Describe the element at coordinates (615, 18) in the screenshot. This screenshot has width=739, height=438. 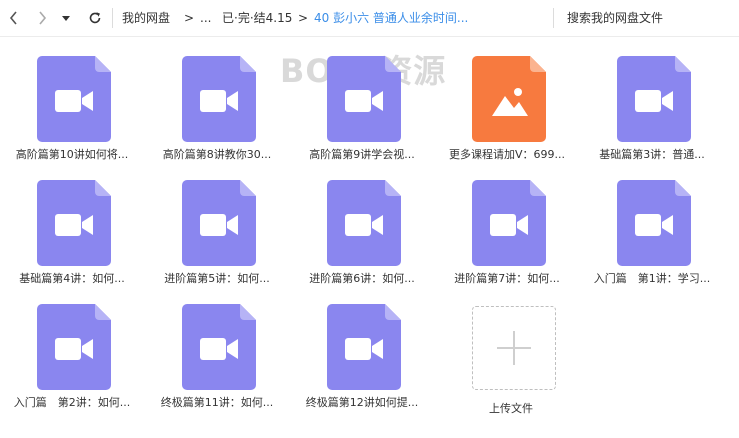
I see `search-input: 搜索我的网盘文件` at that location.